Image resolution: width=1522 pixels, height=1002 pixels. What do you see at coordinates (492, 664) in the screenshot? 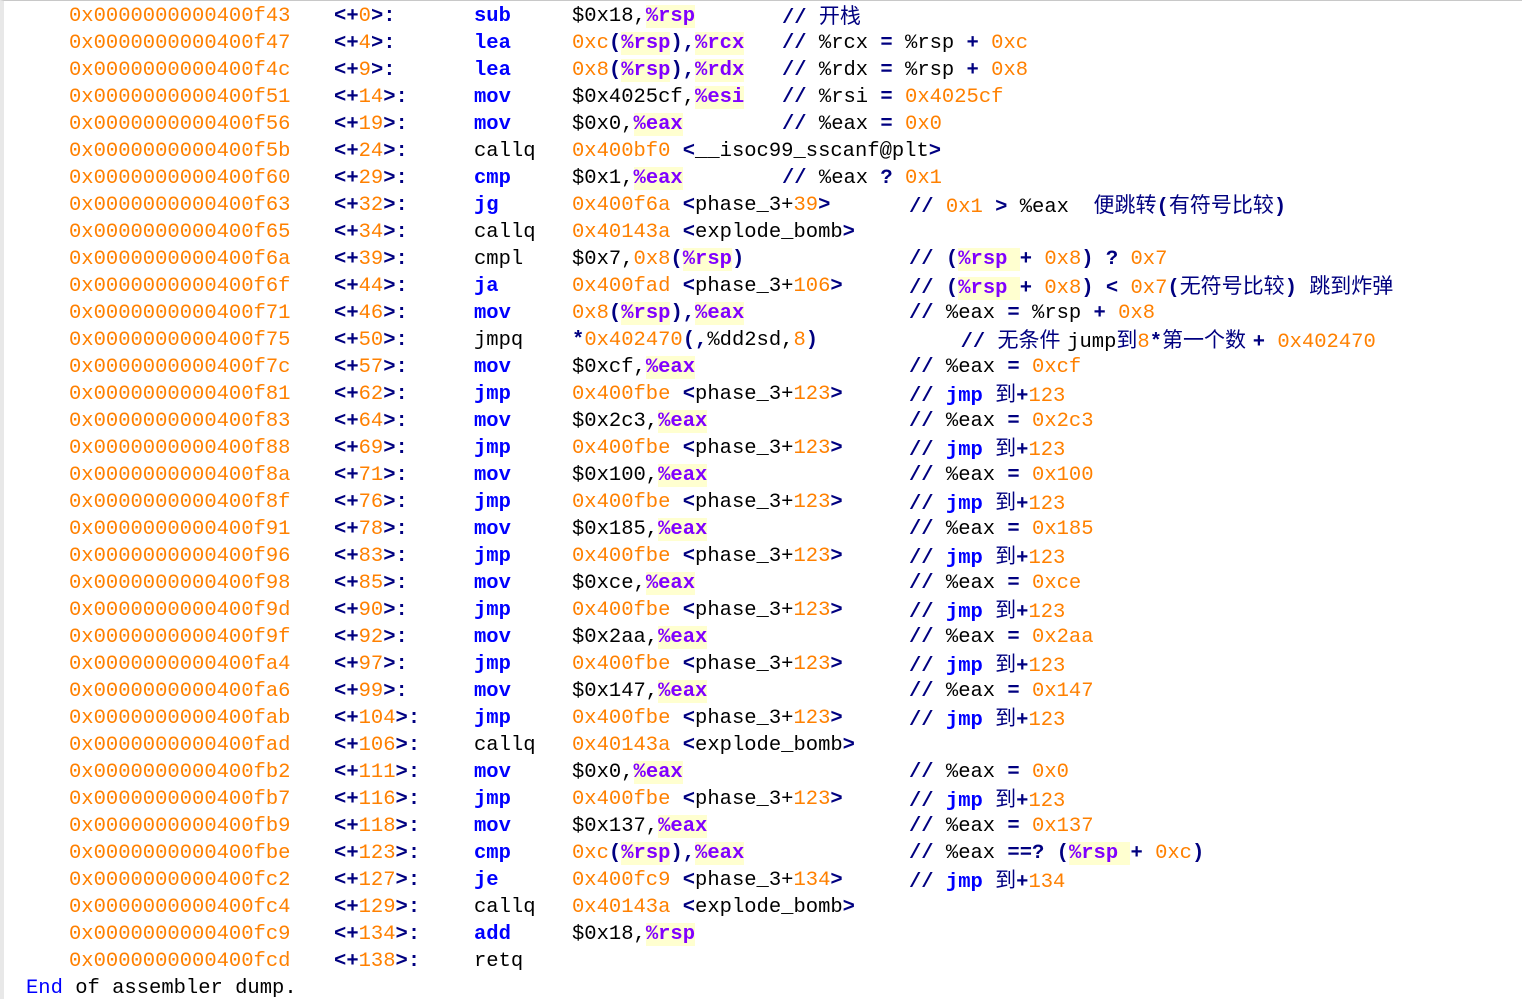
I see `mnemonic: jmp` at bounding box center [492, 664].